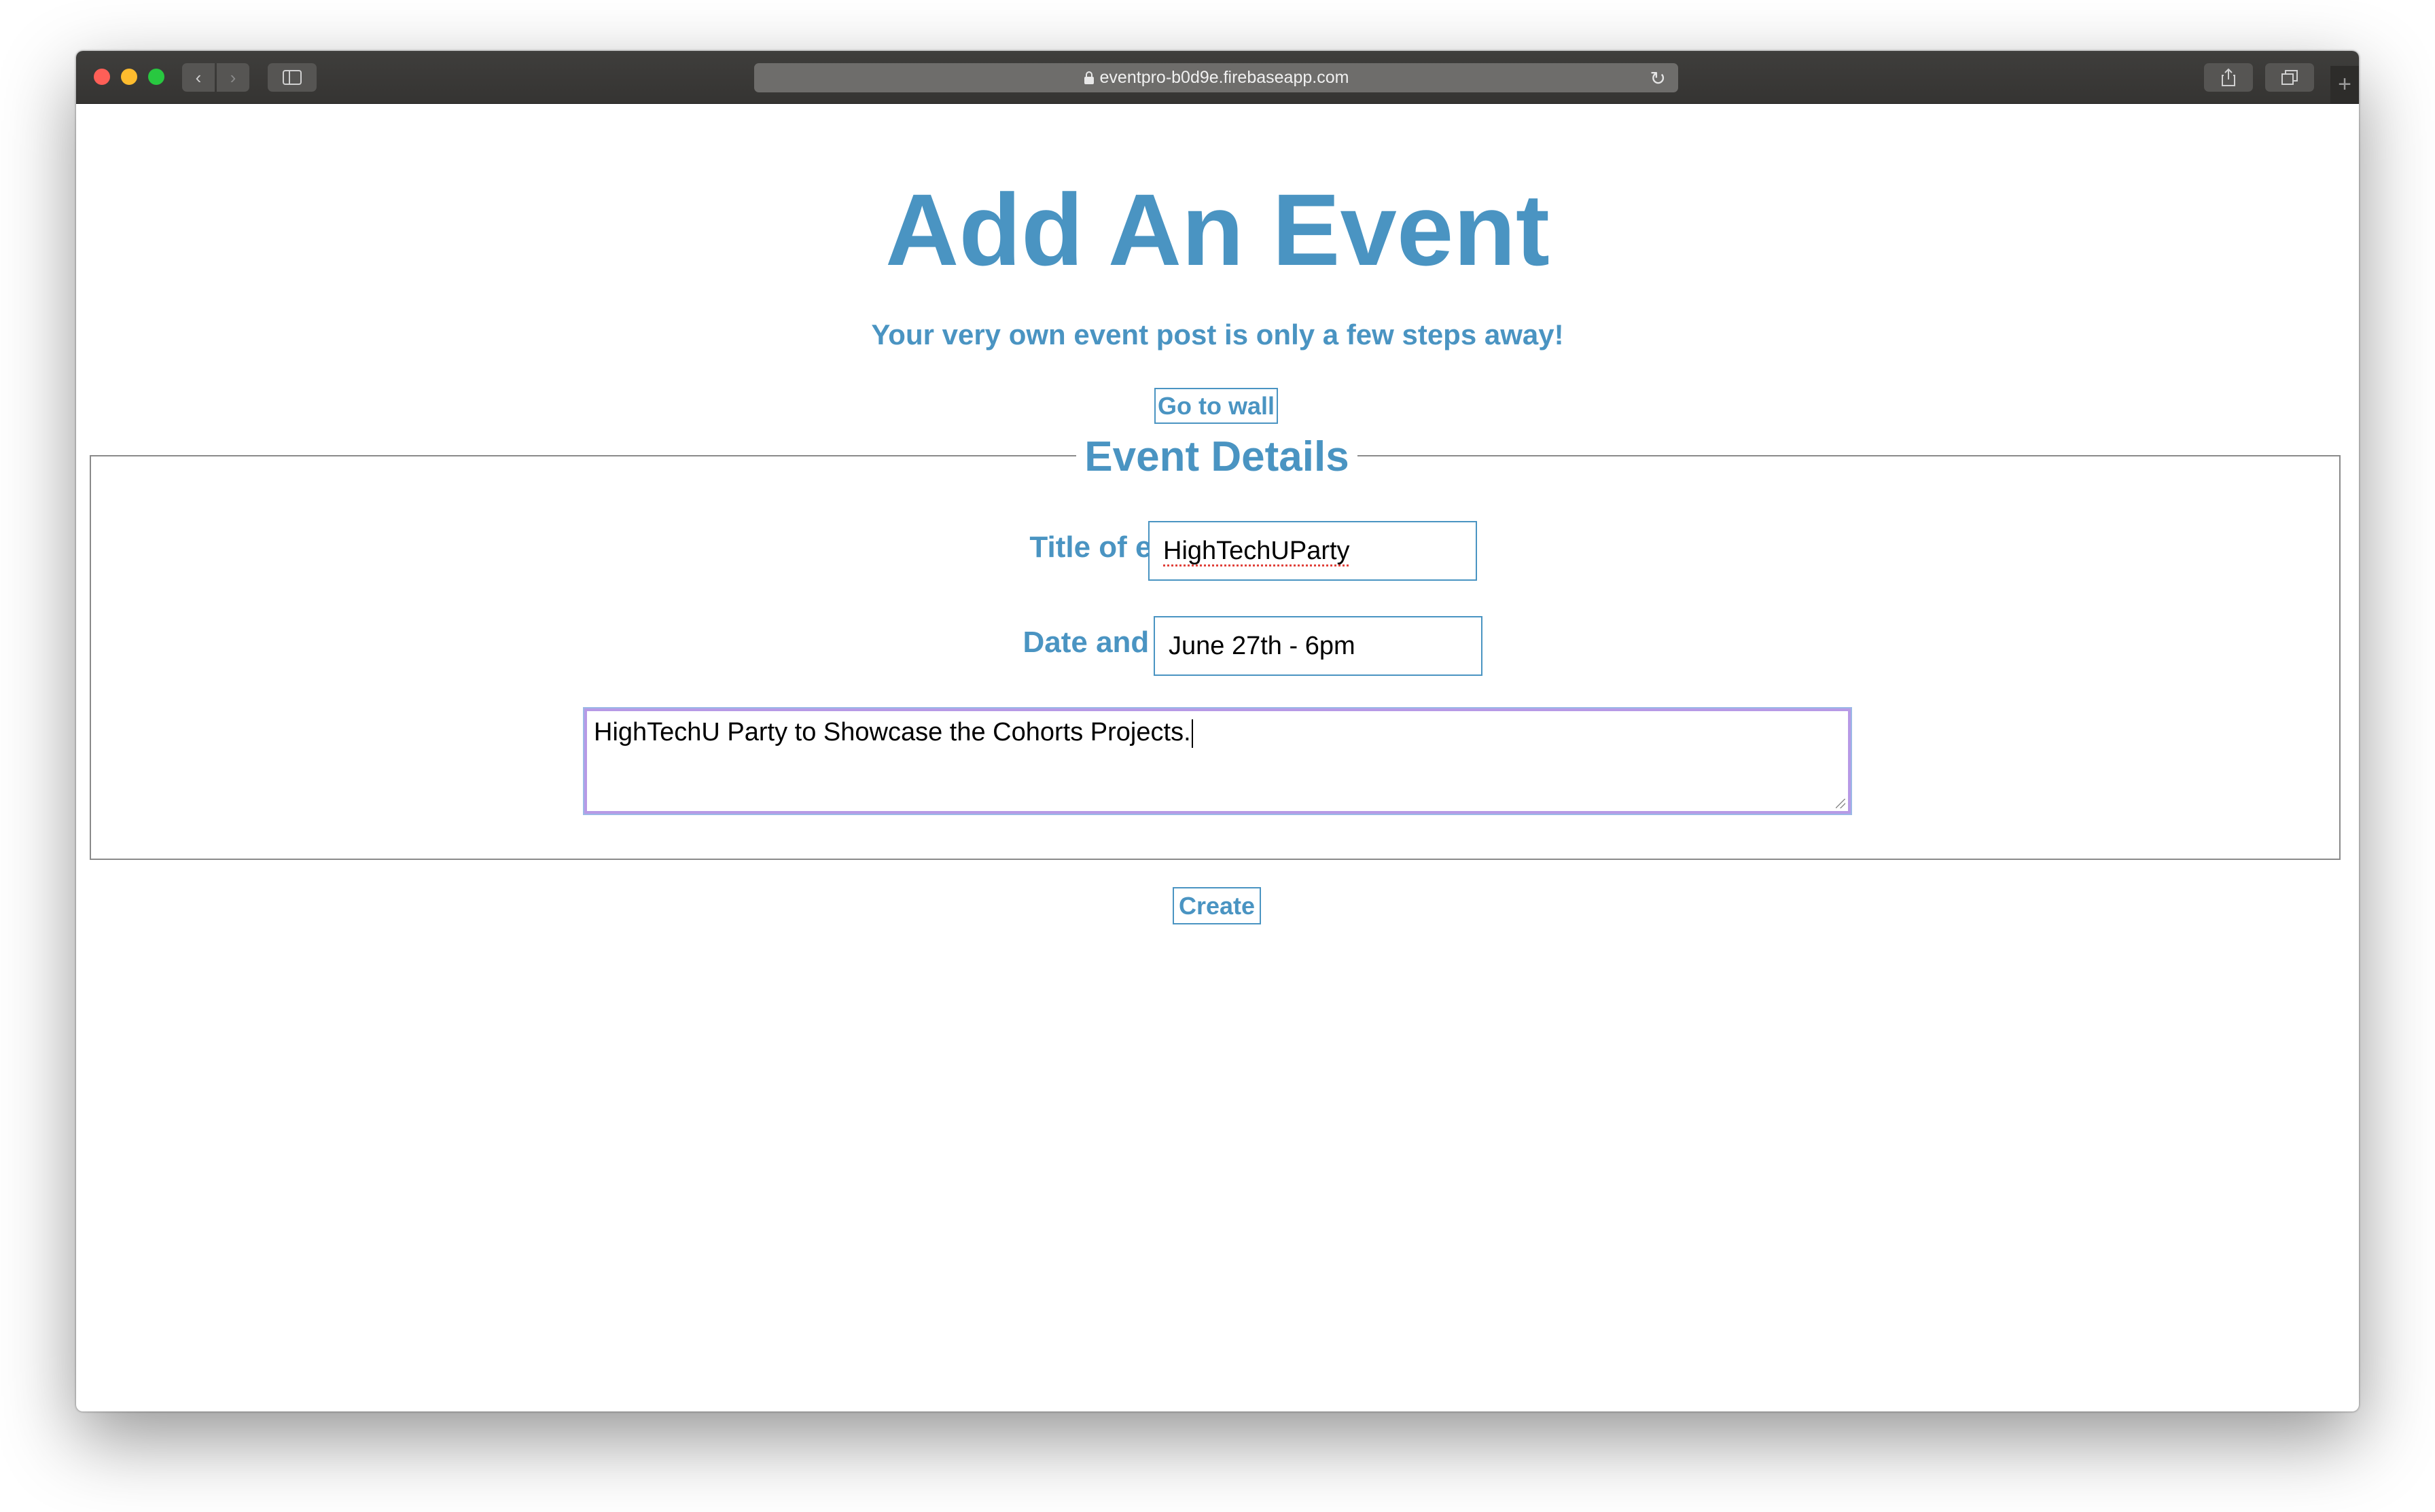 This screenshot has height=1512, width=2435. What do you see at coordinates (156, 77) in the screenshot?
I see `maximize-window-icon` at bounding box center [156, 77].